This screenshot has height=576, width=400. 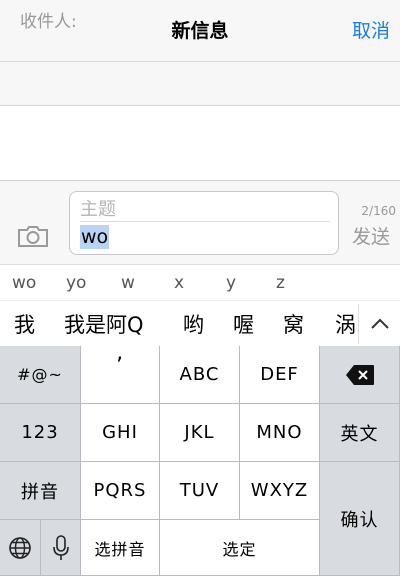 What do you see at coordinates (371, 235) in the screenshot?
I see `send-button: 发送` at bounding box center [371, 235].